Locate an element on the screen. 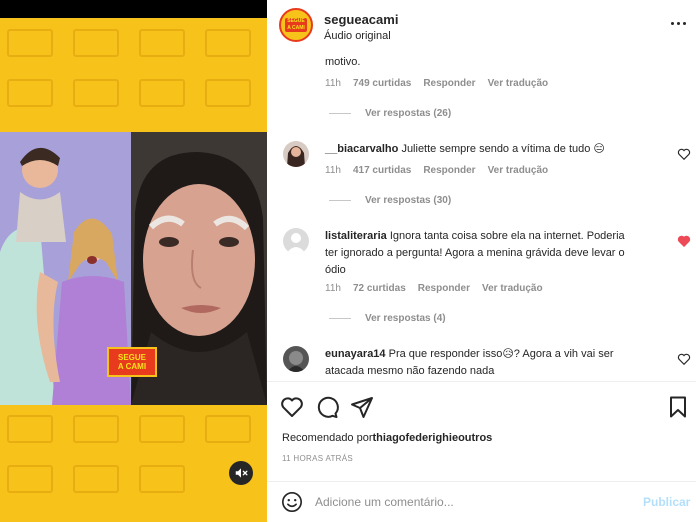 This screenshot has height=522, width=696. share-icon is located at coordinates (362, 407).